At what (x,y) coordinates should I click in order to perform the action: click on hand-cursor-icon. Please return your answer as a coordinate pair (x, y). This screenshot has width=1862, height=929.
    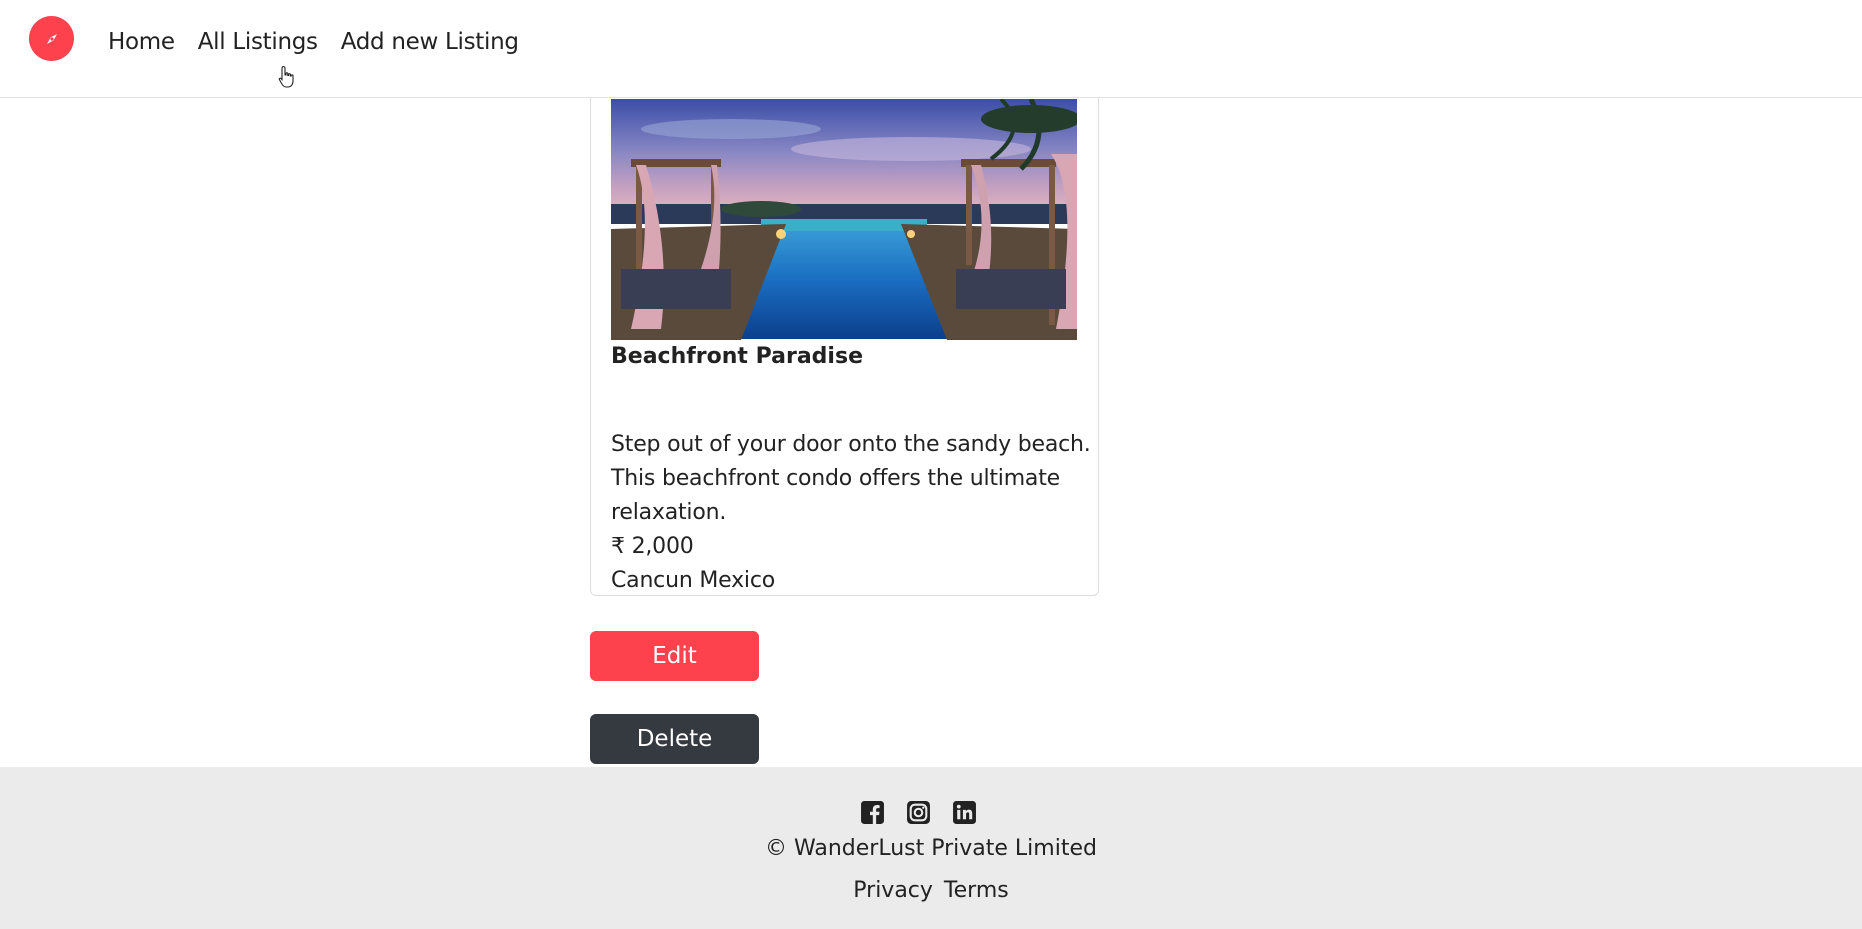
    Looking at the image, I should click on (287, 79).